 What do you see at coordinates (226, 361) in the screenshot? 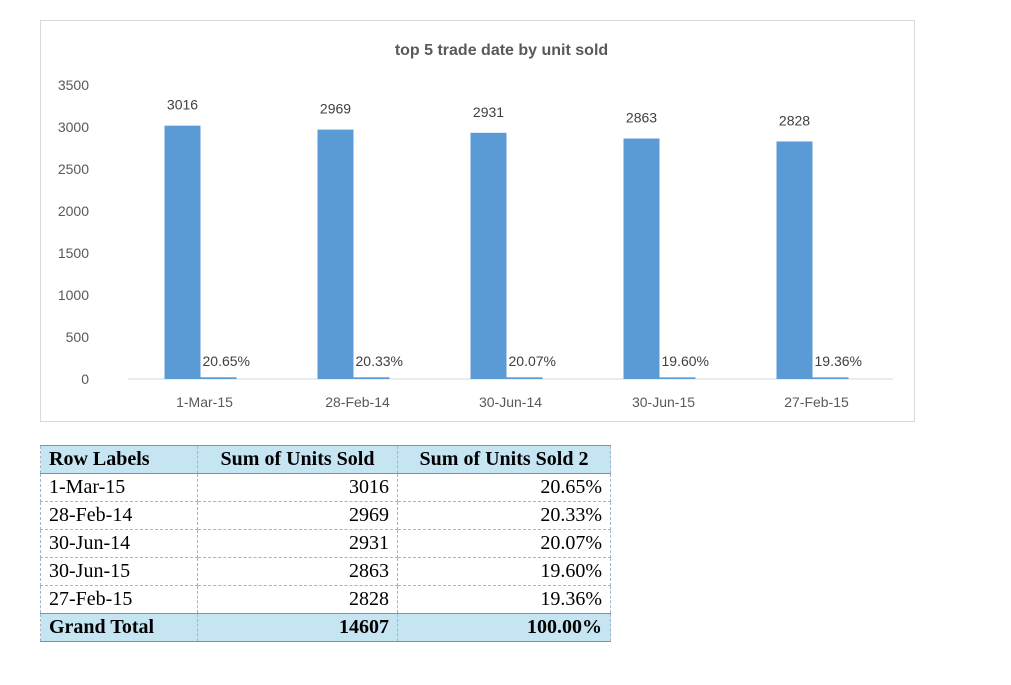
I see `bar-percent-label: 20.65%` at bounding box center [226, 361].